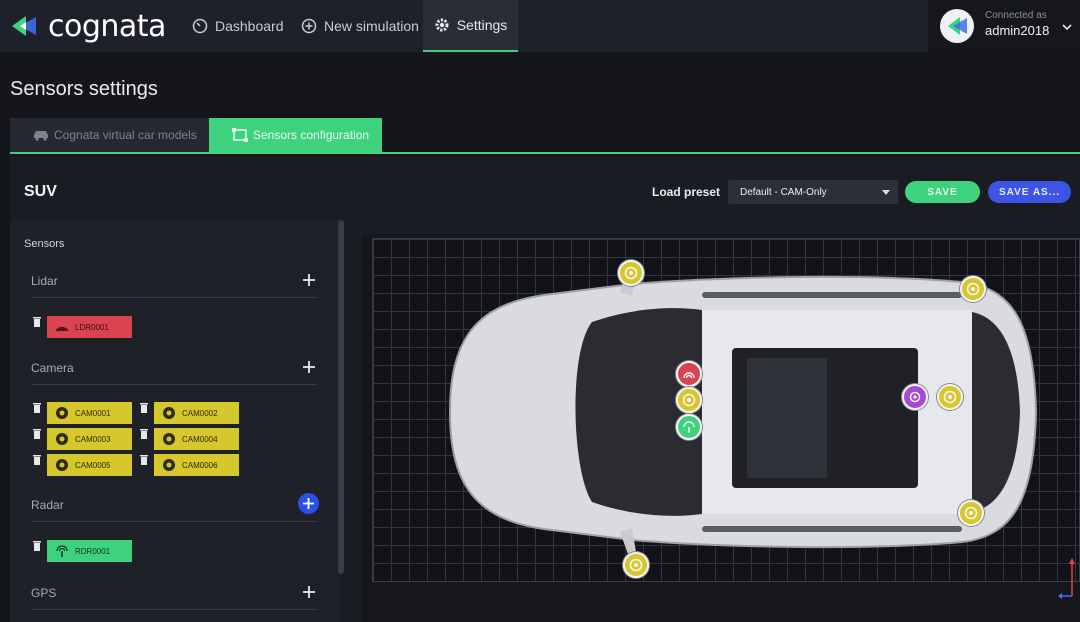 The image size is (1080, 622). What do you see at coordinates (200, 26) in the screenshot?
I see `gauge-icon` at bounding box center [200, 26].